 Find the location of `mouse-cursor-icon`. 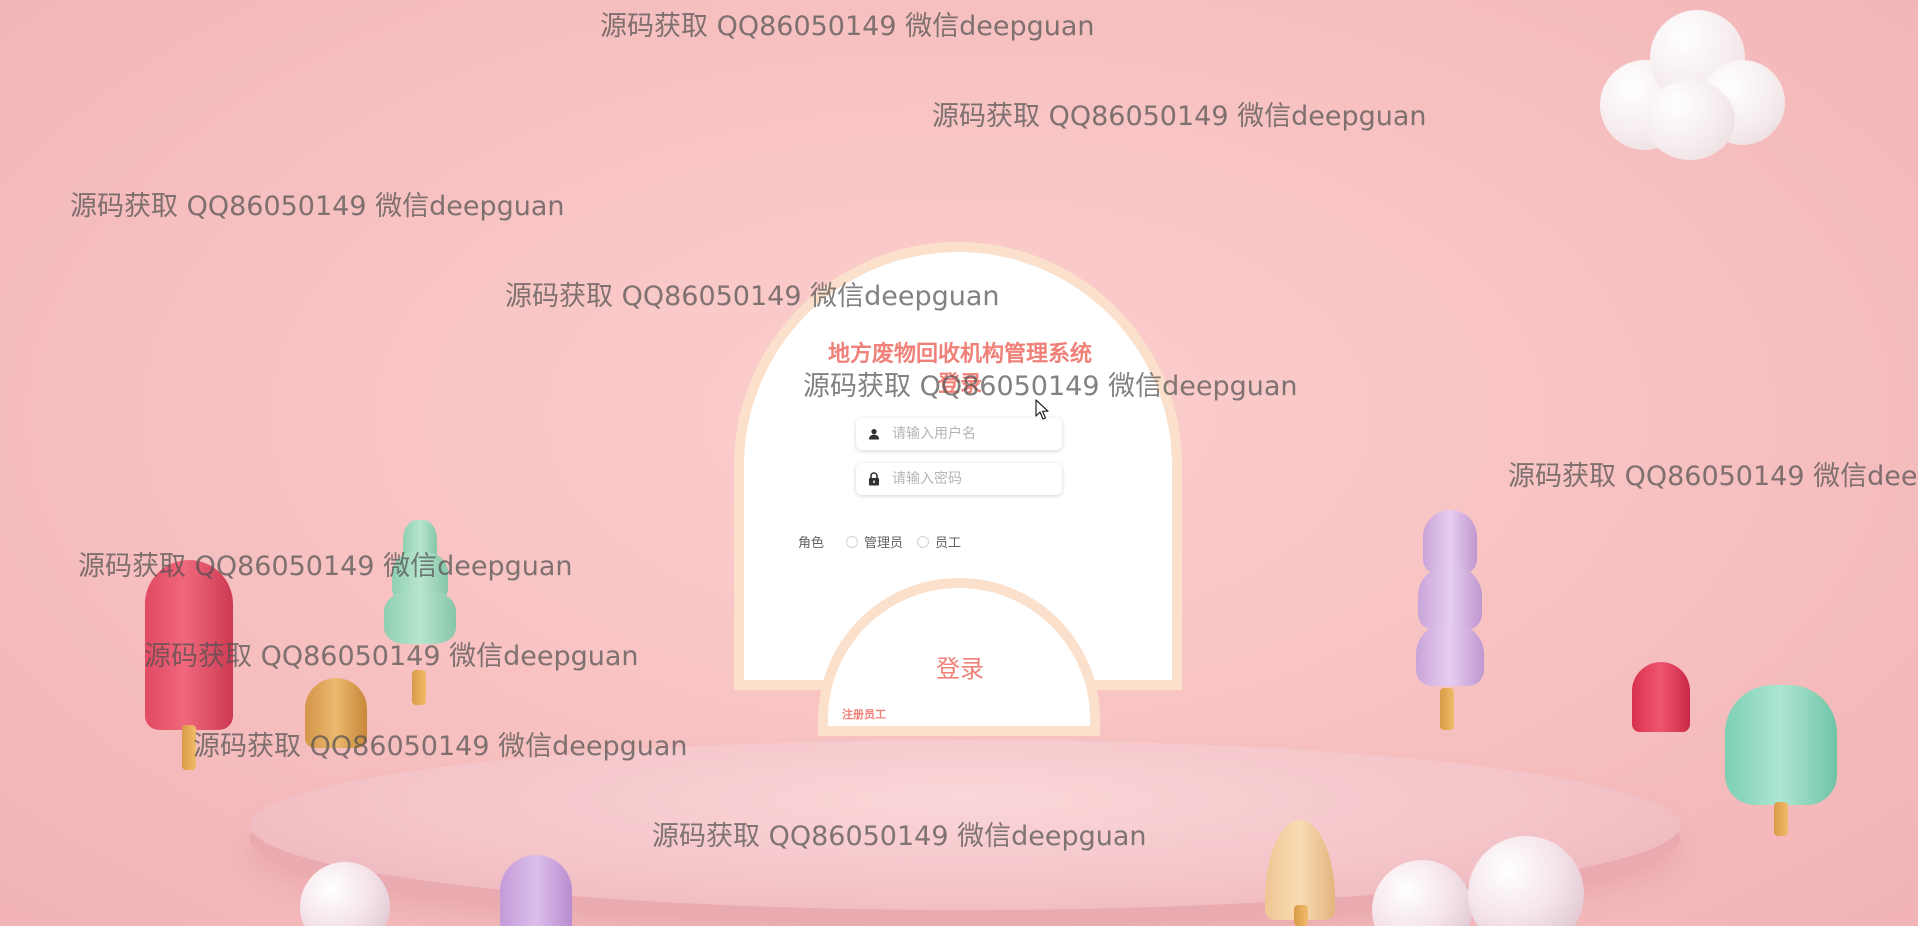

mouse-cursor-icon is located at coordinates (1042, 409).